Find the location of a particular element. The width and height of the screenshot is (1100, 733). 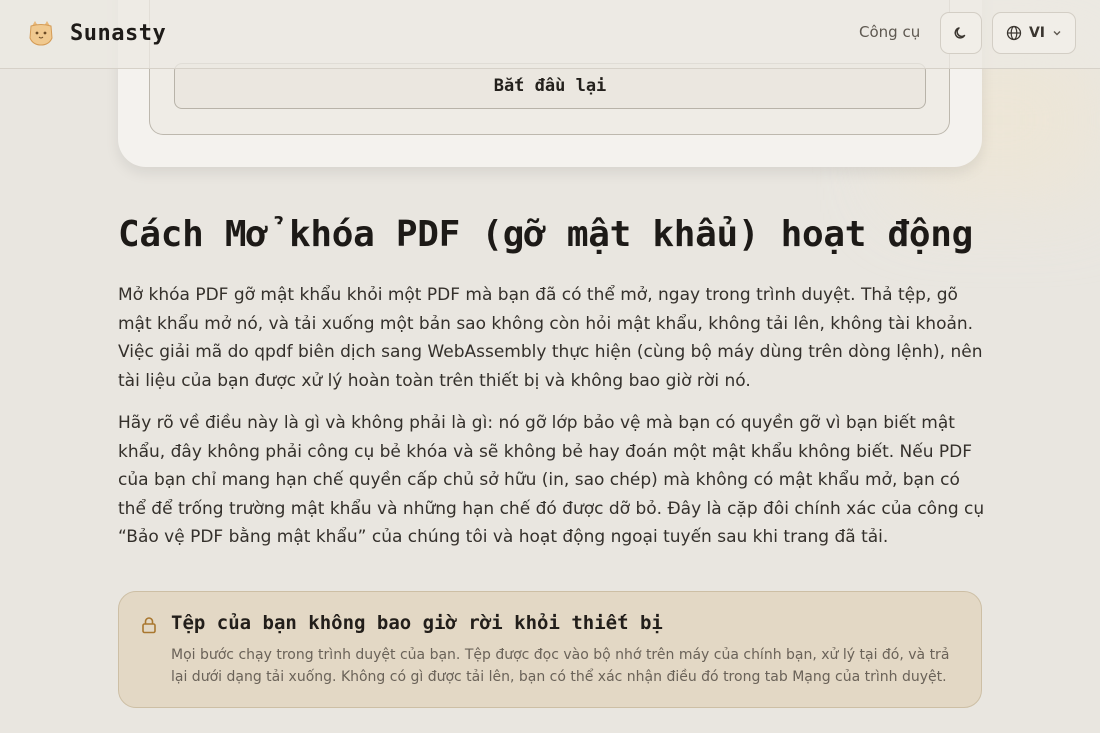

restart-button: Bắt đầu lại is located at coordinates (550, 86).